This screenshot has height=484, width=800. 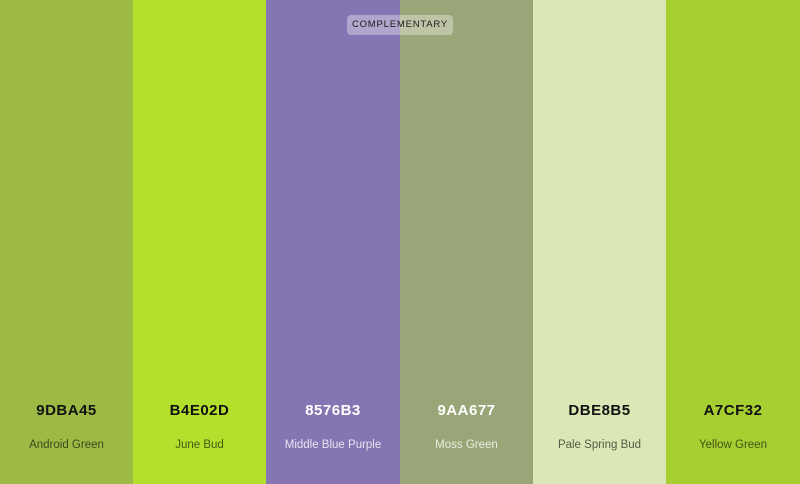 What do you see at coordinates (199, 445) in the screenshot?
I see `swatch-color-name: June Bud` at bounding box center [199, 445].